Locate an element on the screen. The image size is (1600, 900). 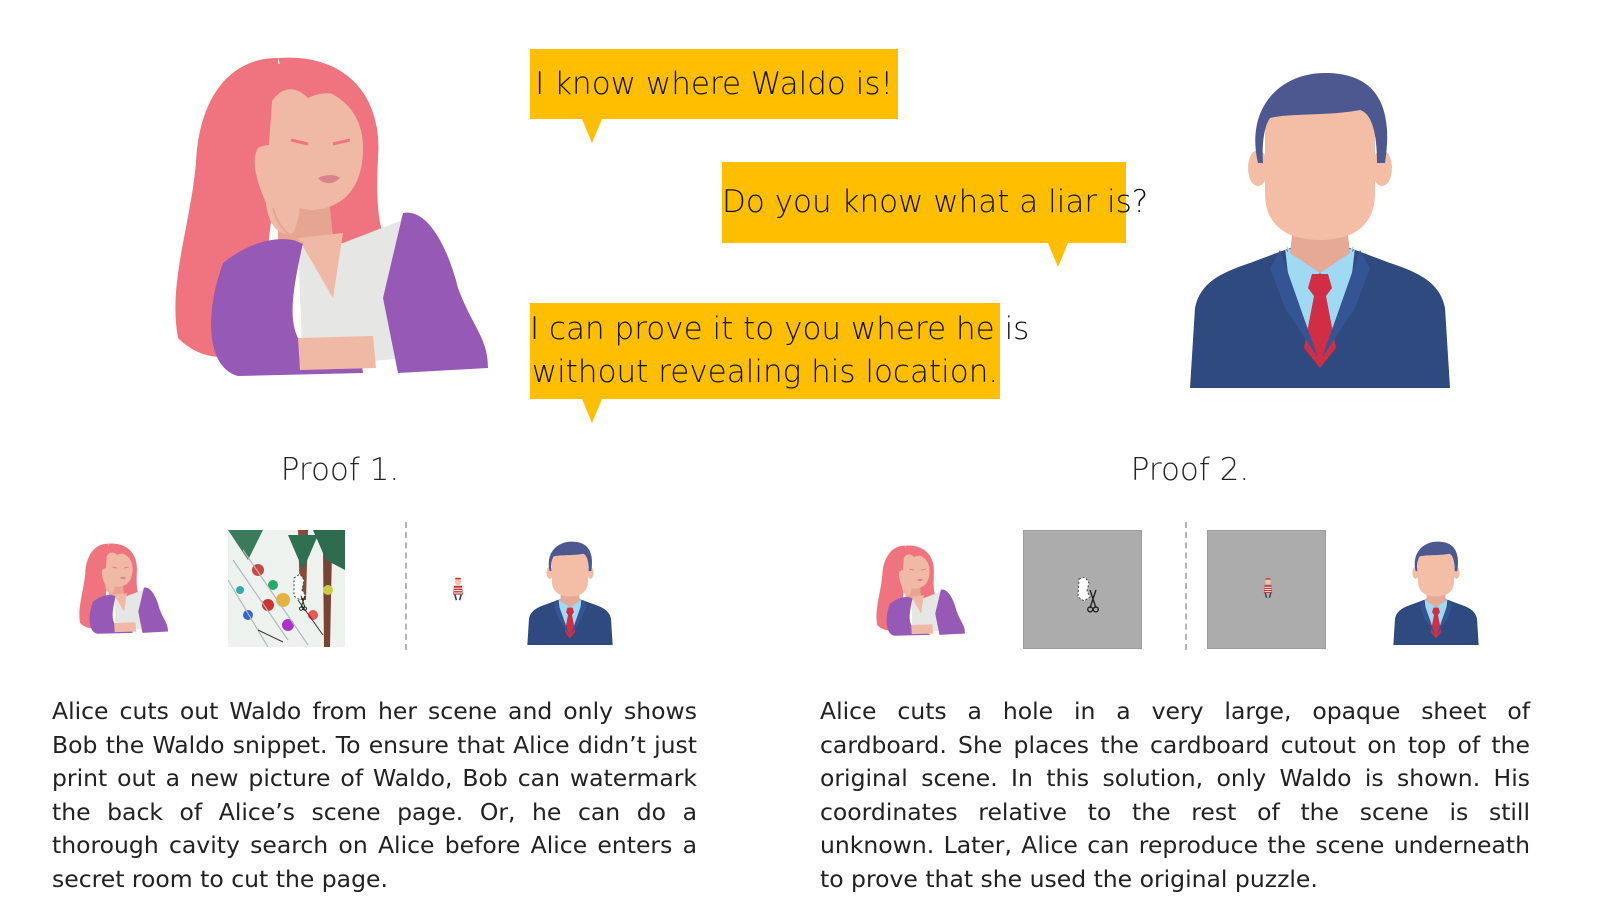
proof2-title: Proof 2. is located at coordinates (1190, 470).